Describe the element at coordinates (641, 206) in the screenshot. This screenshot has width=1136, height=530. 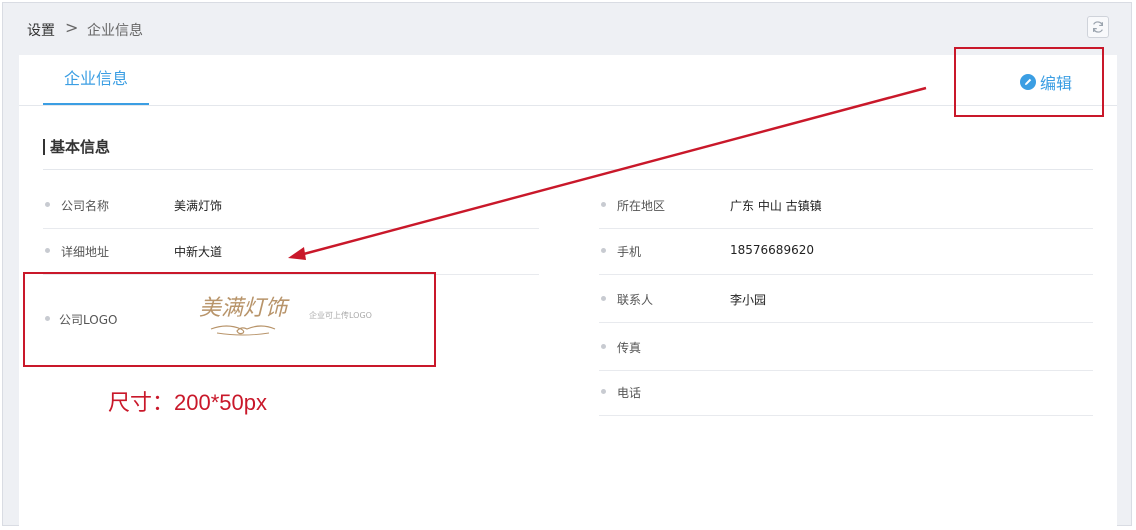
I see `field-label: 所在地区` at that location.